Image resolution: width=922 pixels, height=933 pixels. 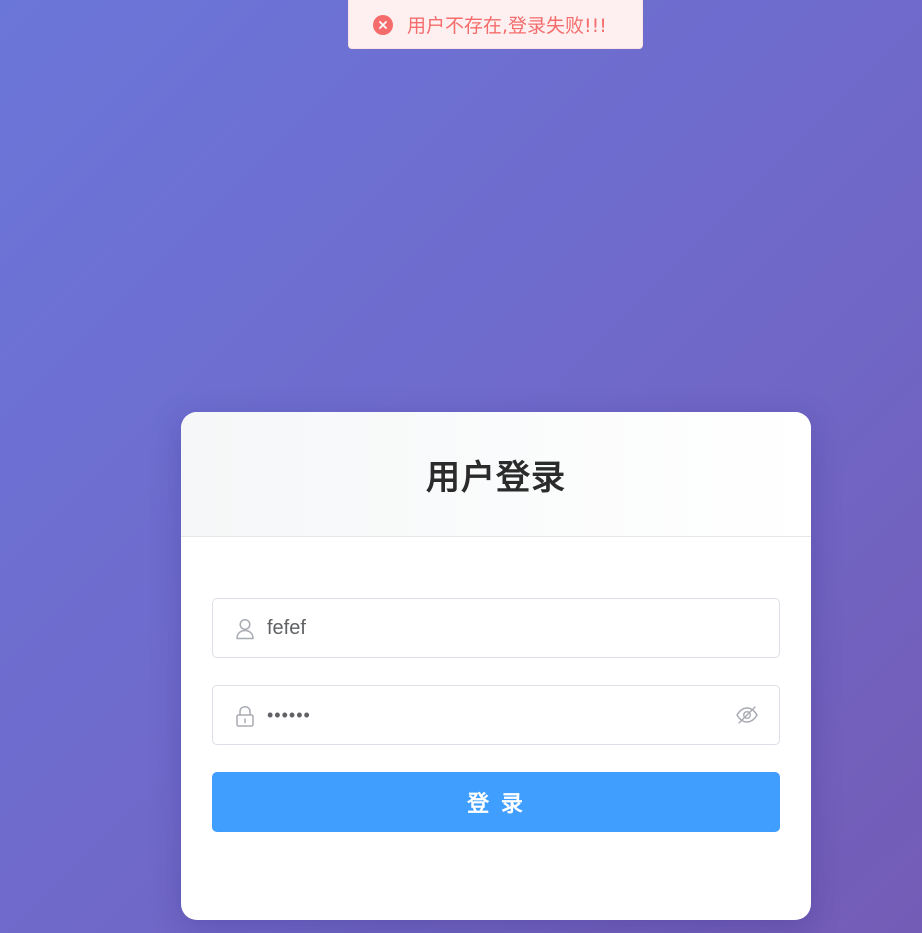 I want to click on card-header: 用户登录, so click(x=496, y=474).